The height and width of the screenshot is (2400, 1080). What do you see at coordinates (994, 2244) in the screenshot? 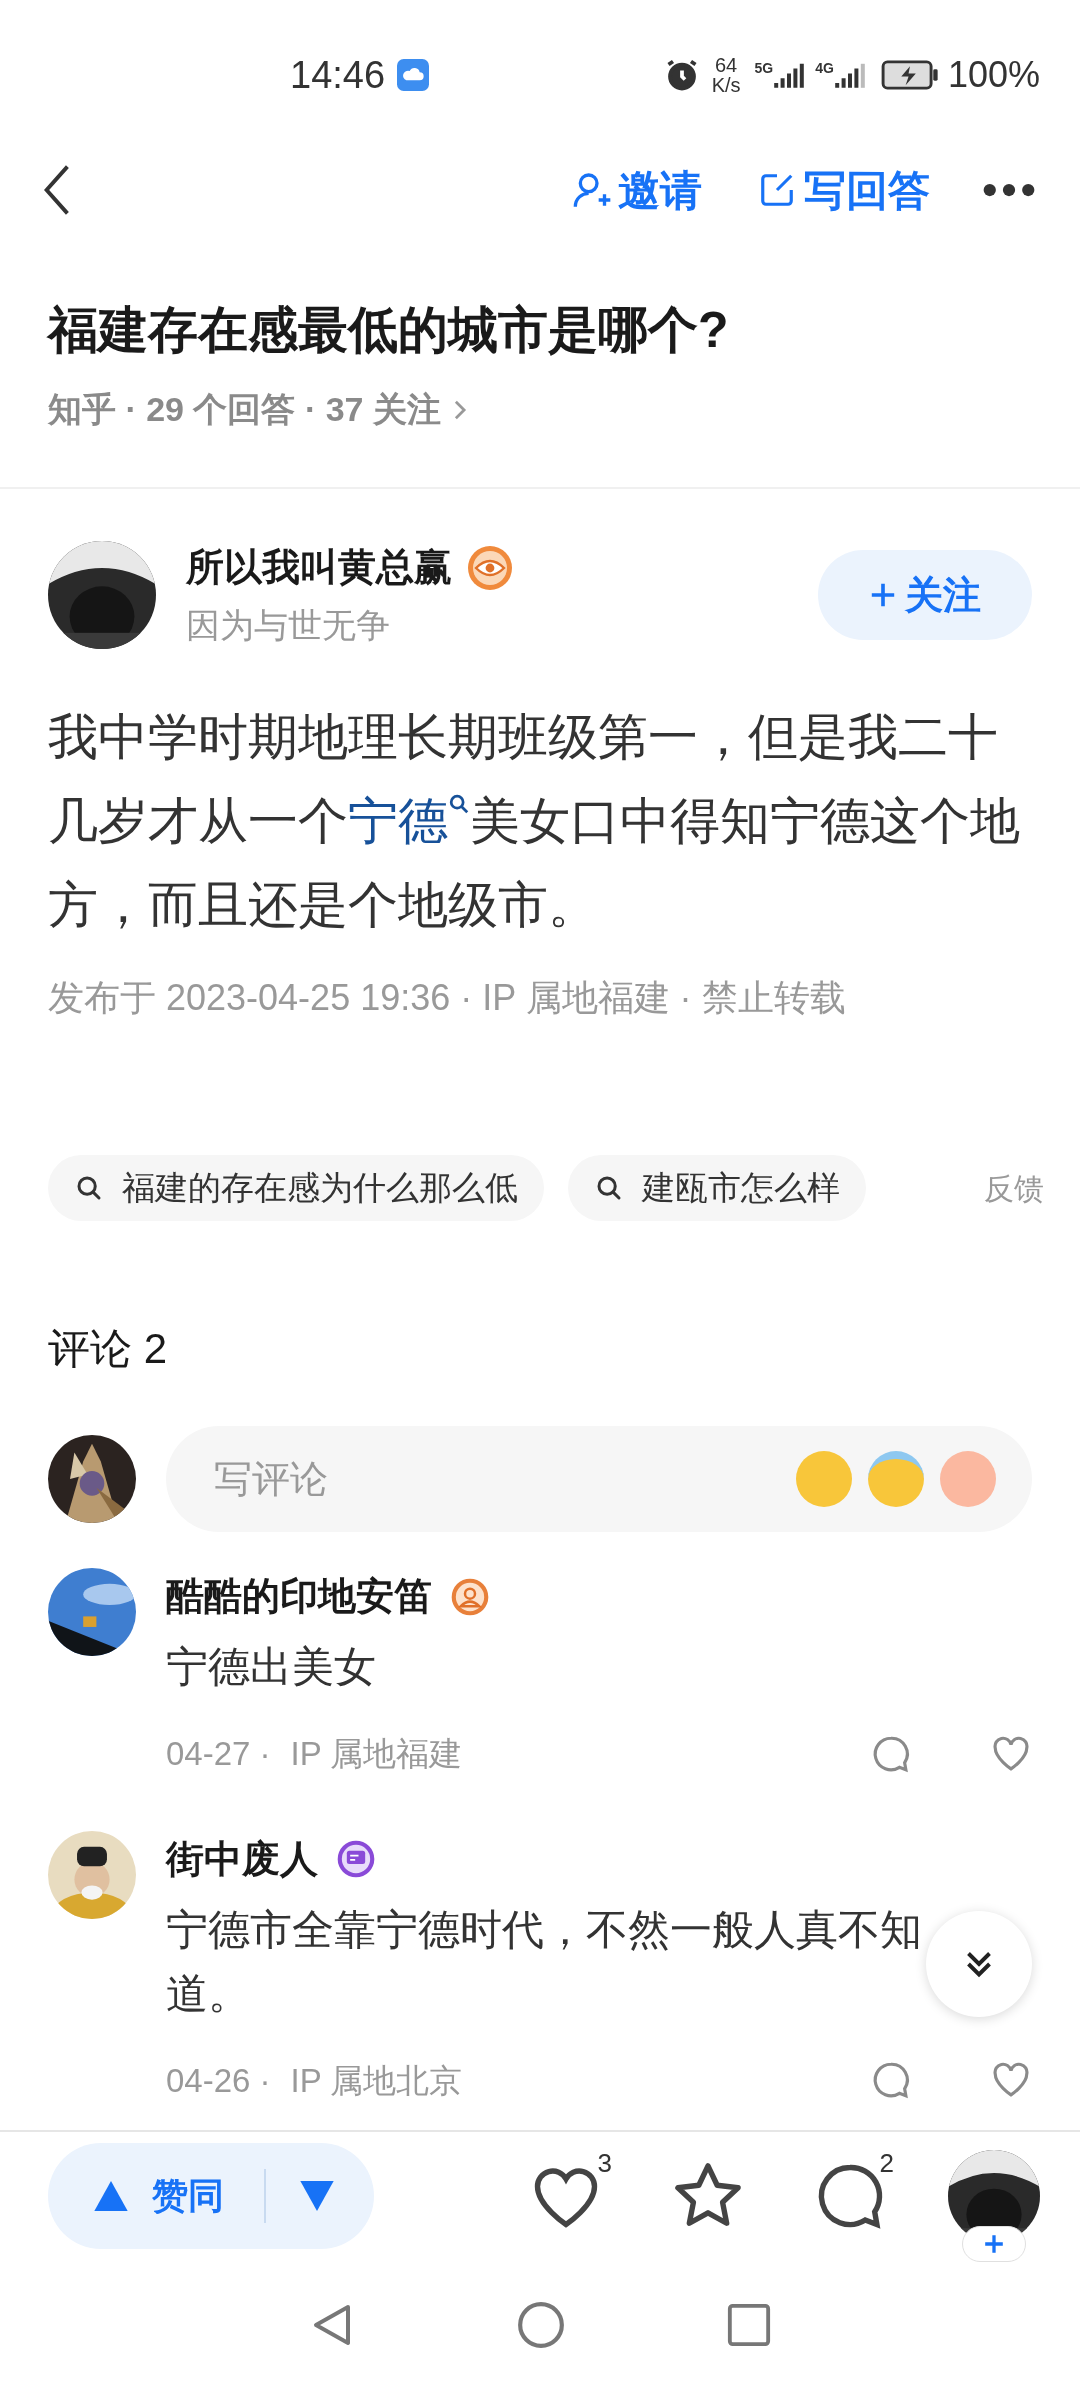
I see `follow-author-icon` at bounding box center [994, 2244].